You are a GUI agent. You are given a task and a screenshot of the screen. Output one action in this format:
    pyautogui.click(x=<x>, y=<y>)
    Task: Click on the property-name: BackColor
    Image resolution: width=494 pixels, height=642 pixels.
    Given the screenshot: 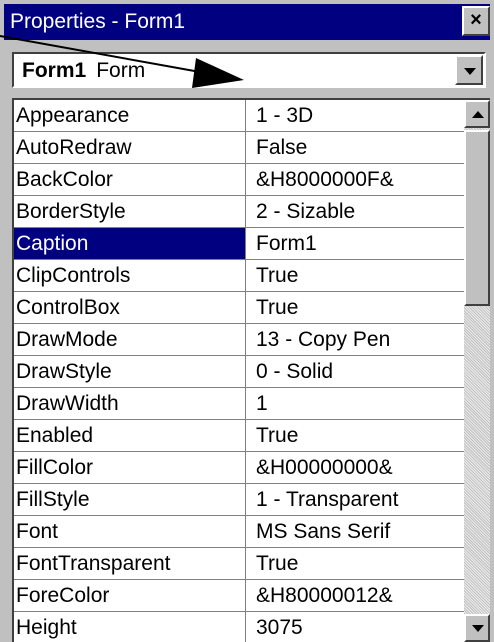 What is the action you would take?
    pyautogui.click(x=130, y=179)
    